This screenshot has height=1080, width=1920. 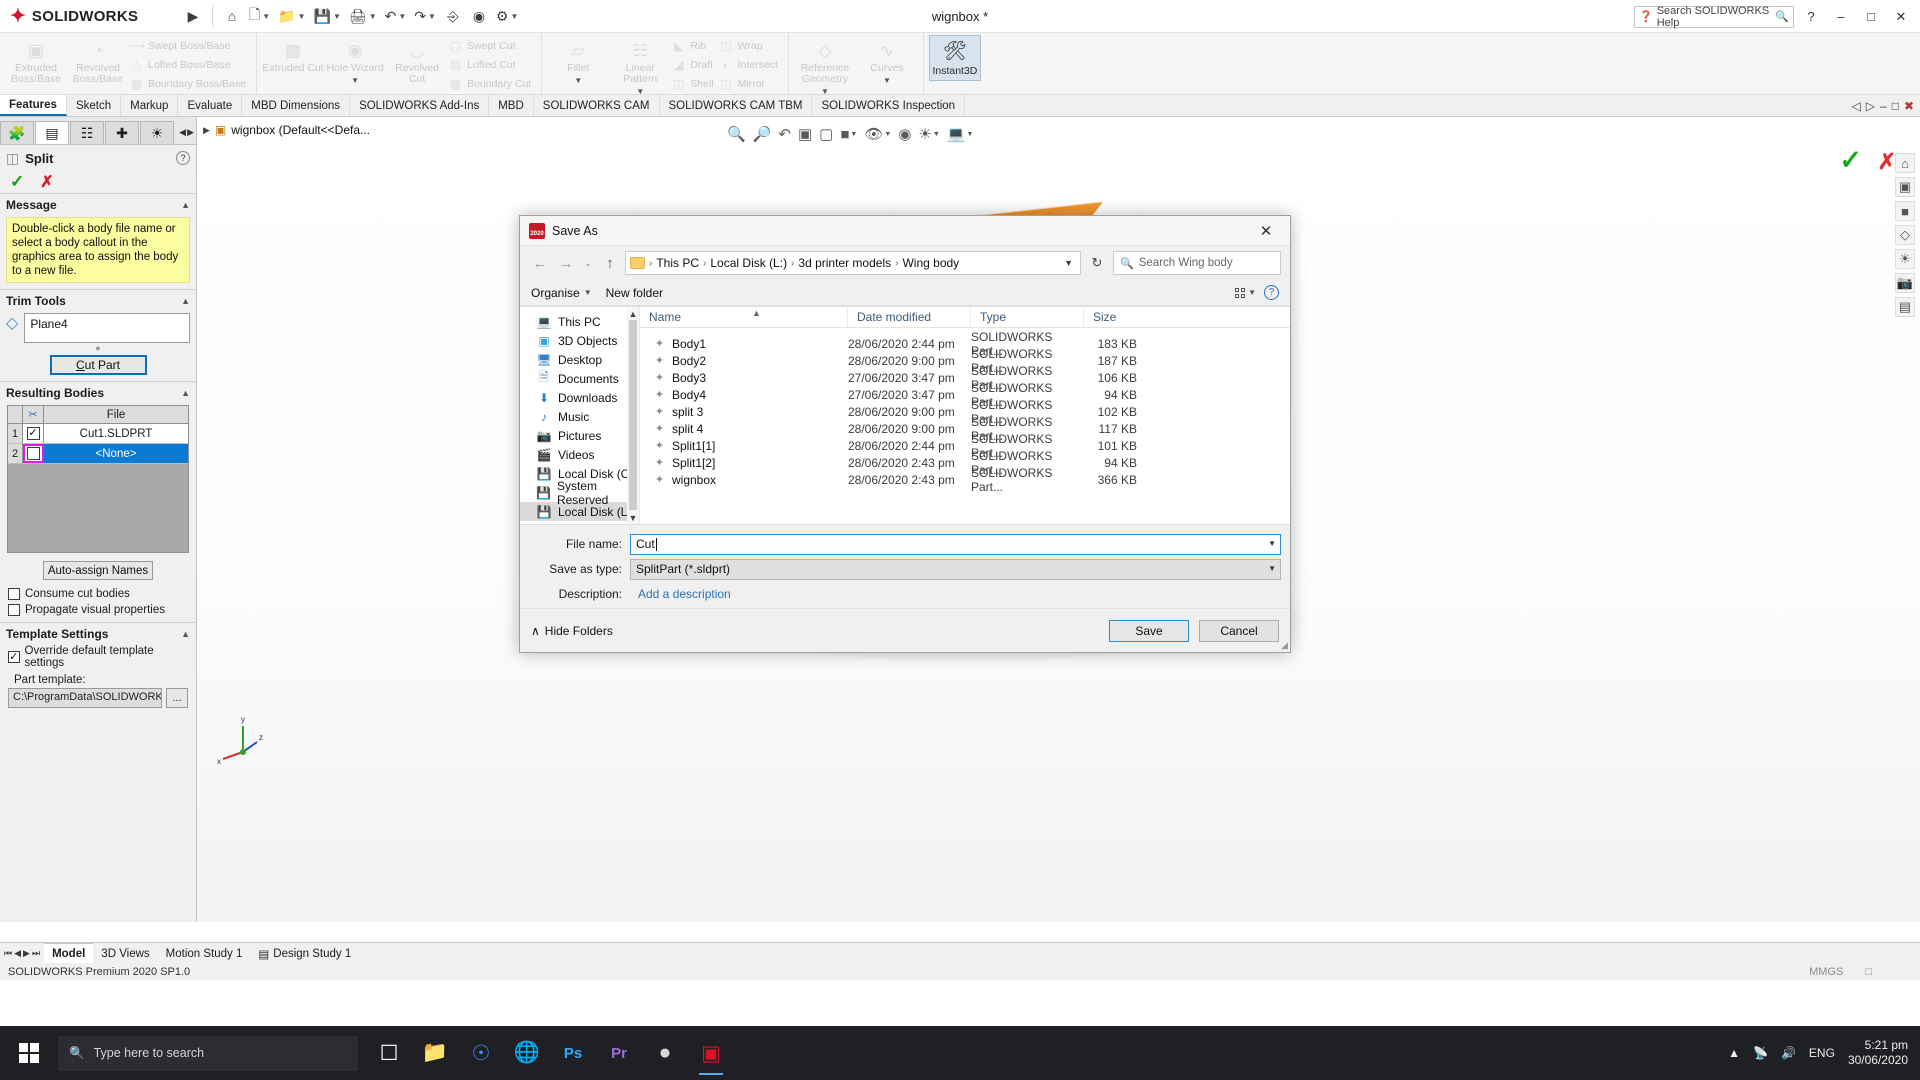 What do you see at coordinates (52, 132) in the screenshot?
I see `property-manager-tab: ▤` at bounding box center [52, 132].